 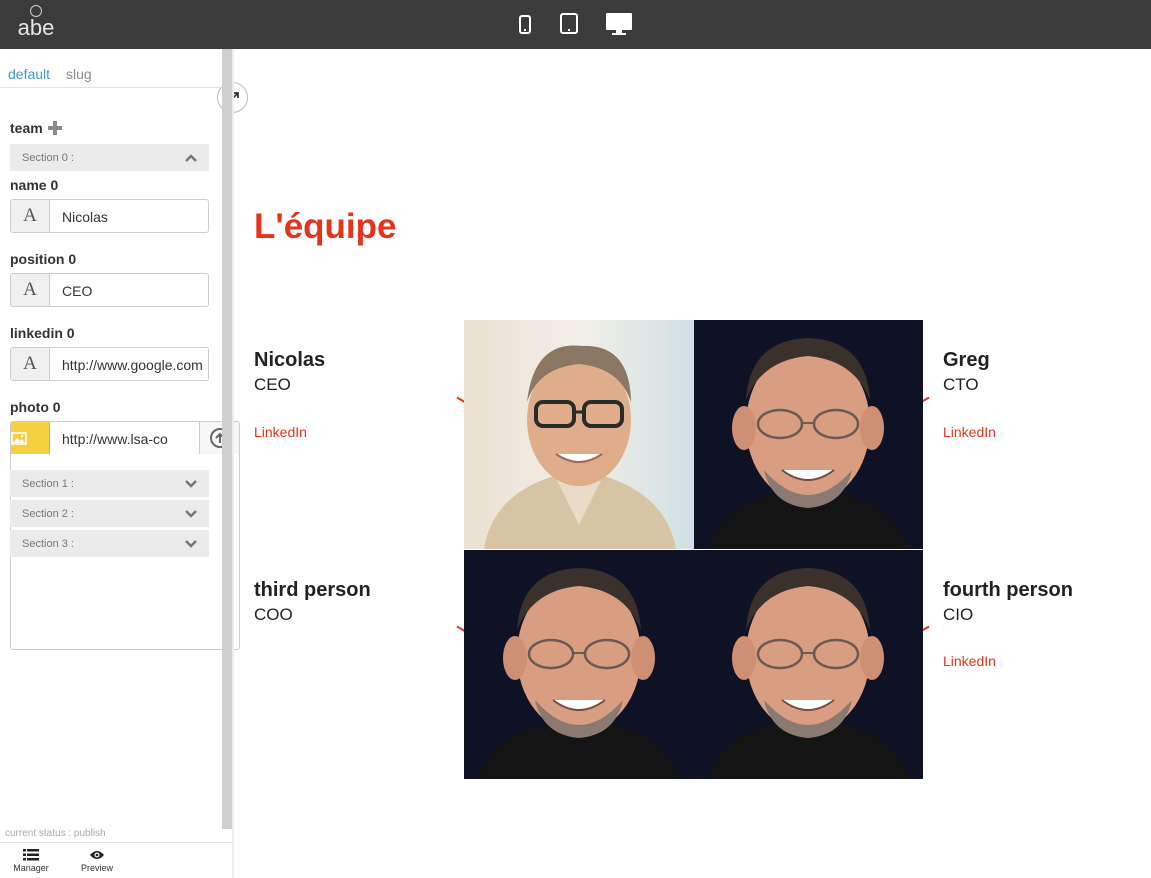 I want to click on position-label: position 0, so click(x=43, y=259).